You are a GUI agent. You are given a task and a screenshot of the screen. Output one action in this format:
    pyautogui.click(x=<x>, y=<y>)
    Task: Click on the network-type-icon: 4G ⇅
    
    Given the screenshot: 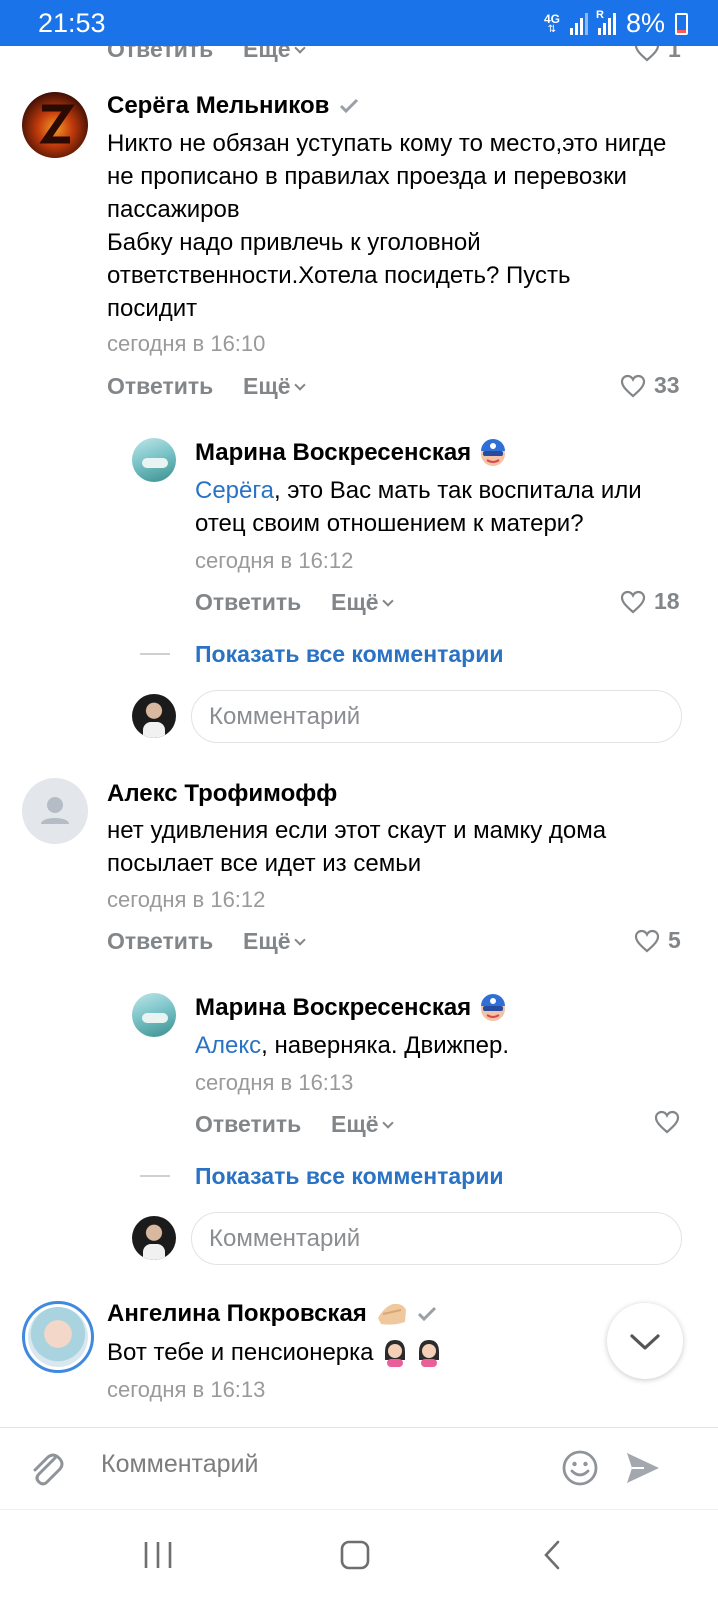 What is the action you would take?
    pyautogui.click(x=552, y=24)
    